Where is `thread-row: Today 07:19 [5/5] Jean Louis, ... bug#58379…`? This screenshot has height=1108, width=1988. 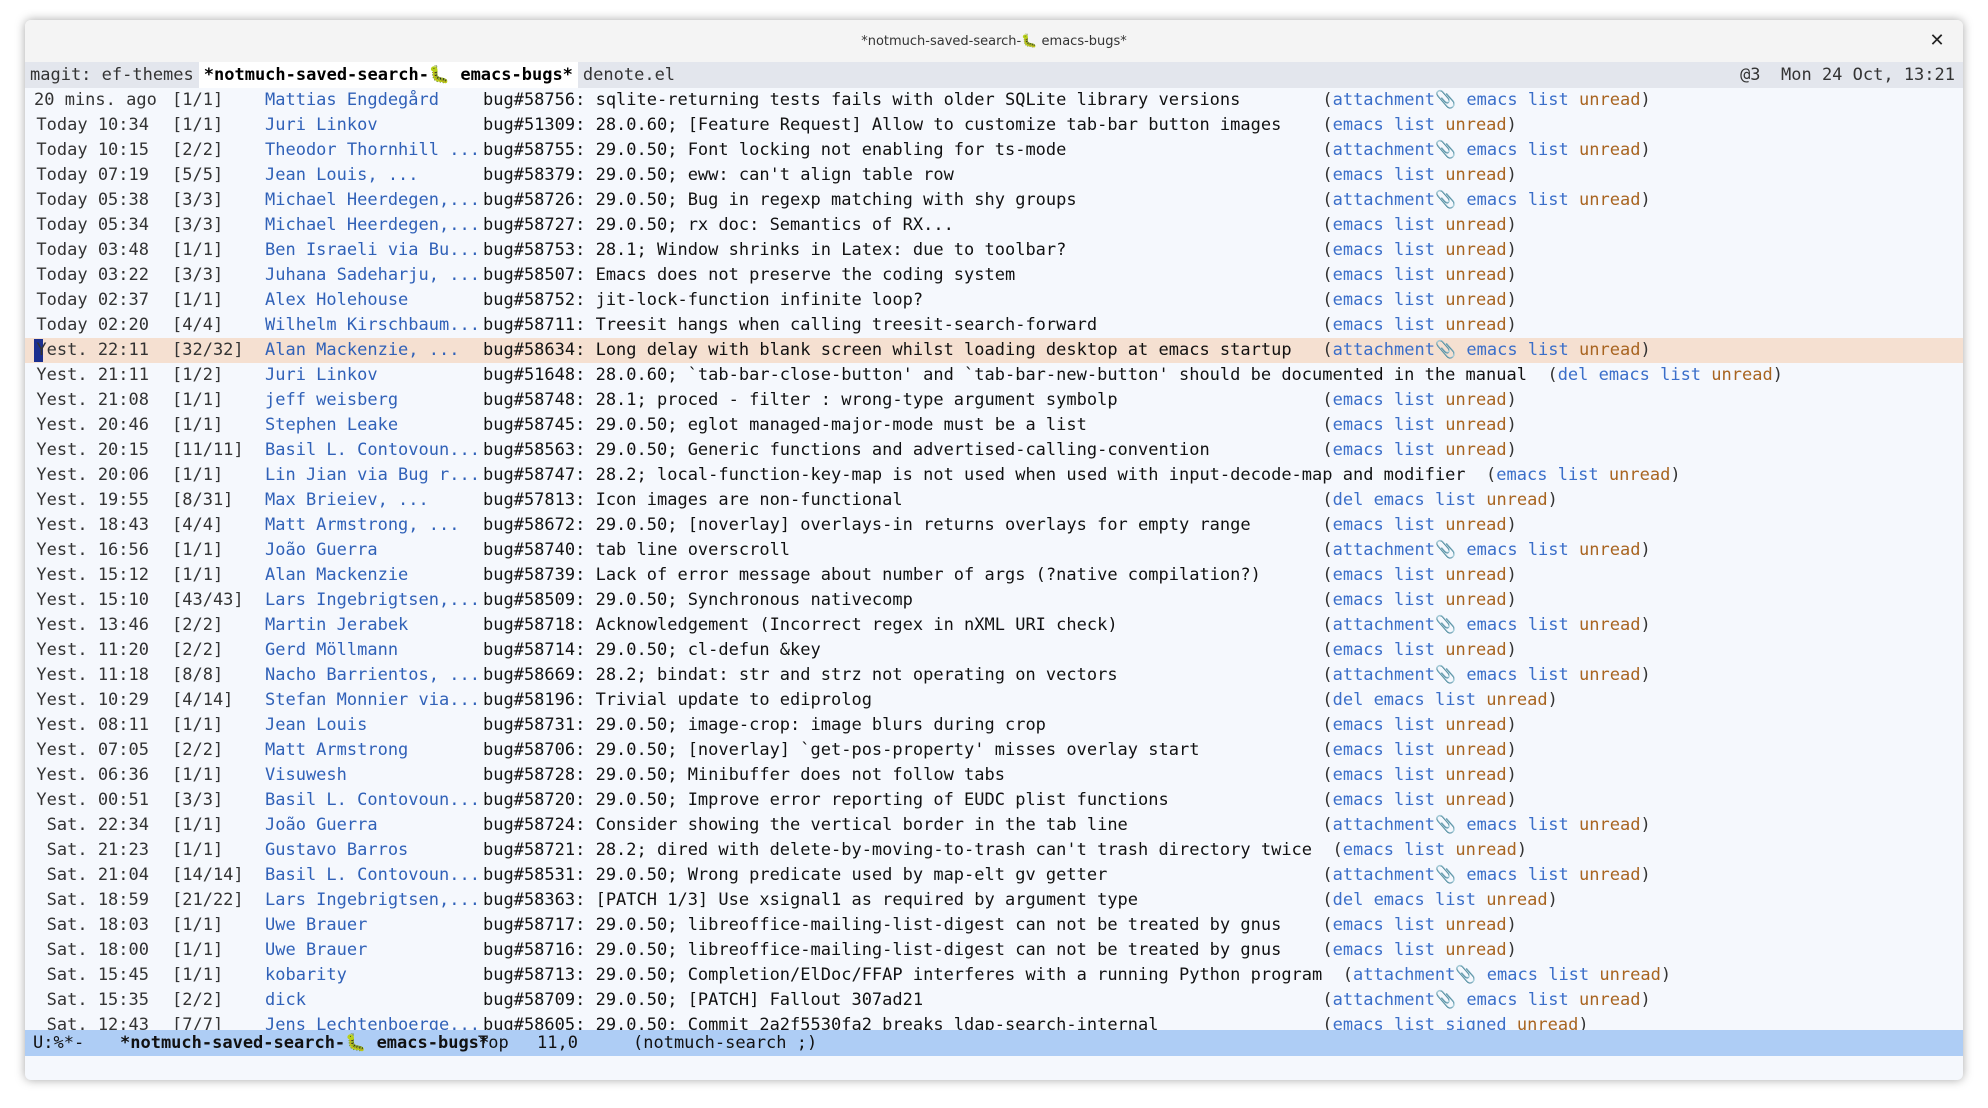
thread-row: Today 07:19 [5/5] Jean Louis, ... bug#58379… is located at coordinates (994, 175).